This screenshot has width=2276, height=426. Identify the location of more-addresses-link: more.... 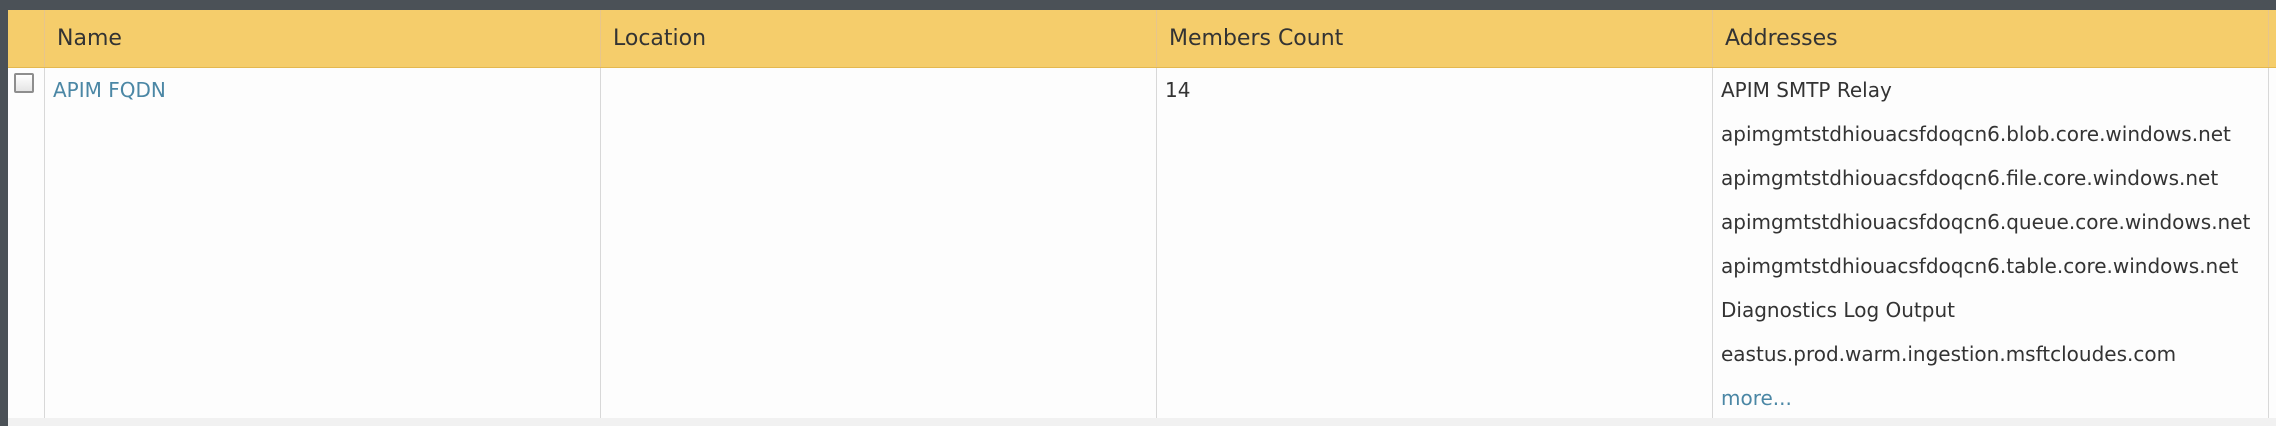
(1756, 398).